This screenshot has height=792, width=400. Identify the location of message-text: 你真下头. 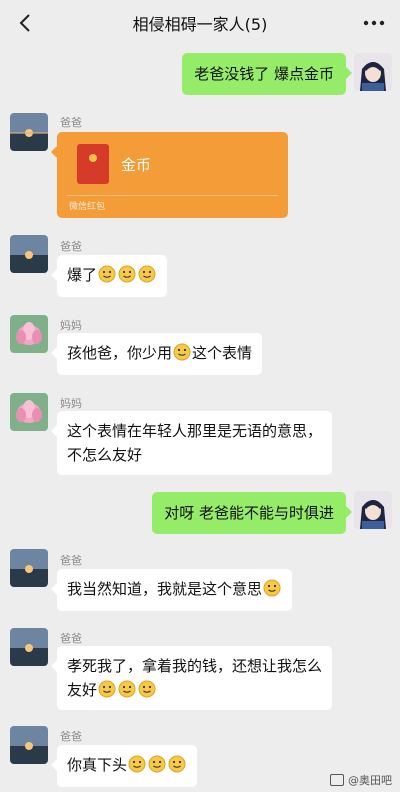
(97, 765).